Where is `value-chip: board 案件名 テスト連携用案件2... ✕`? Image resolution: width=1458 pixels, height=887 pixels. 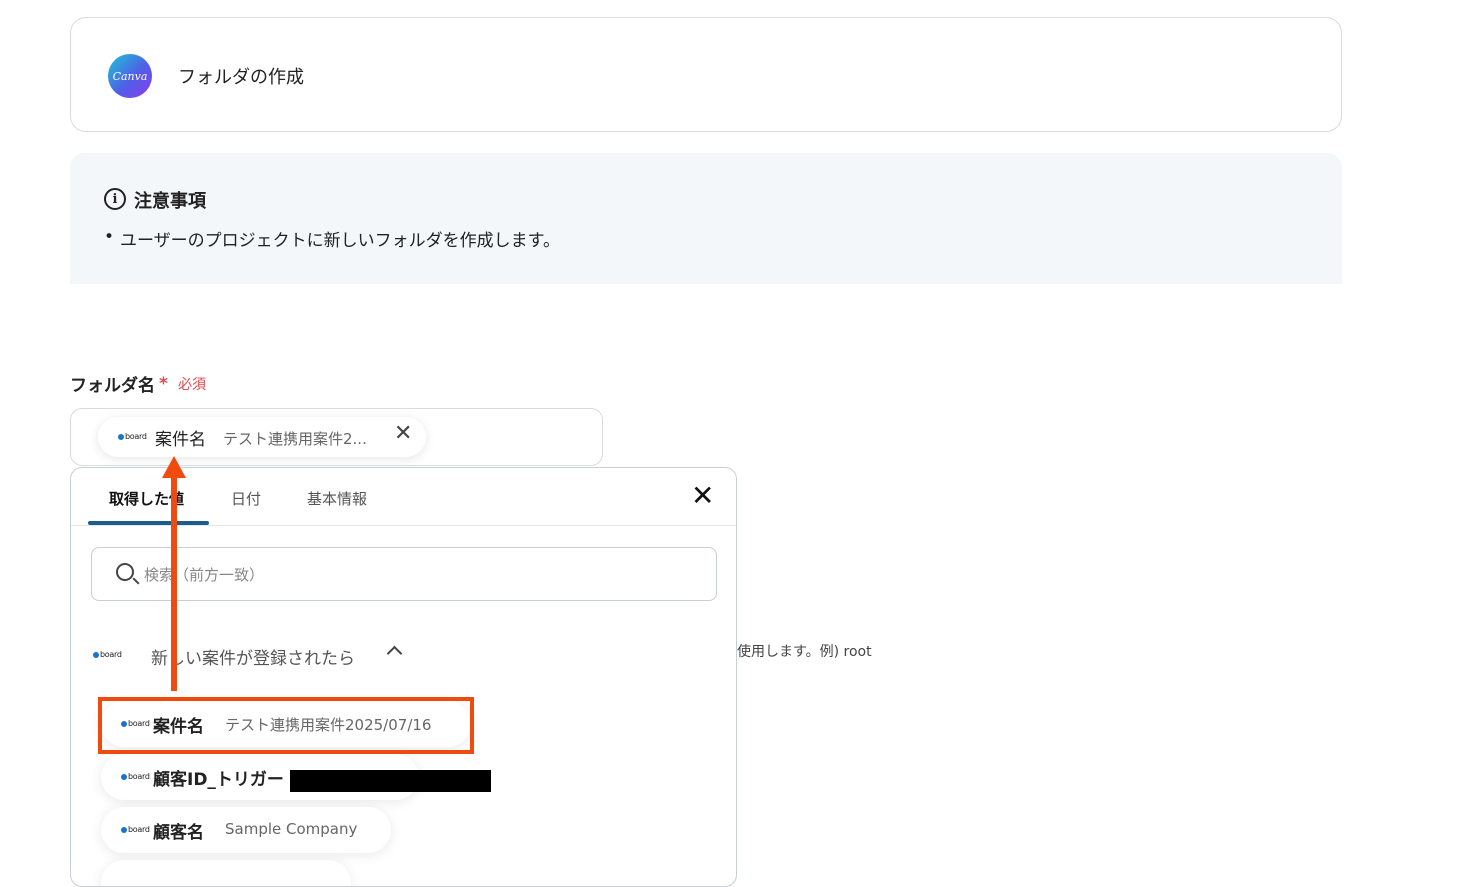 value-chip: board 案件名 テスト連携用案件2... ✕ is located at coordinates (262, 437).